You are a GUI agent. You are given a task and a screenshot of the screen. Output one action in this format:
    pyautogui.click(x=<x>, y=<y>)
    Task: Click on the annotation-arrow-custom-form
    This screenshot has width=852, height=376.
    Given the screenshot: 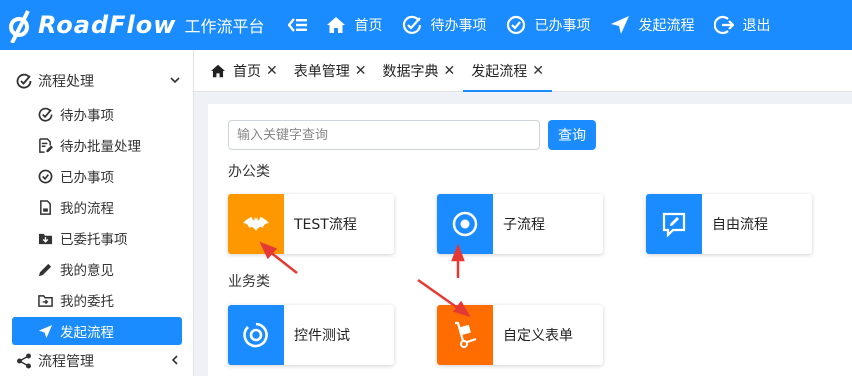 What is the action you would take?
    pyautogui.click(x=440, y=295)
    